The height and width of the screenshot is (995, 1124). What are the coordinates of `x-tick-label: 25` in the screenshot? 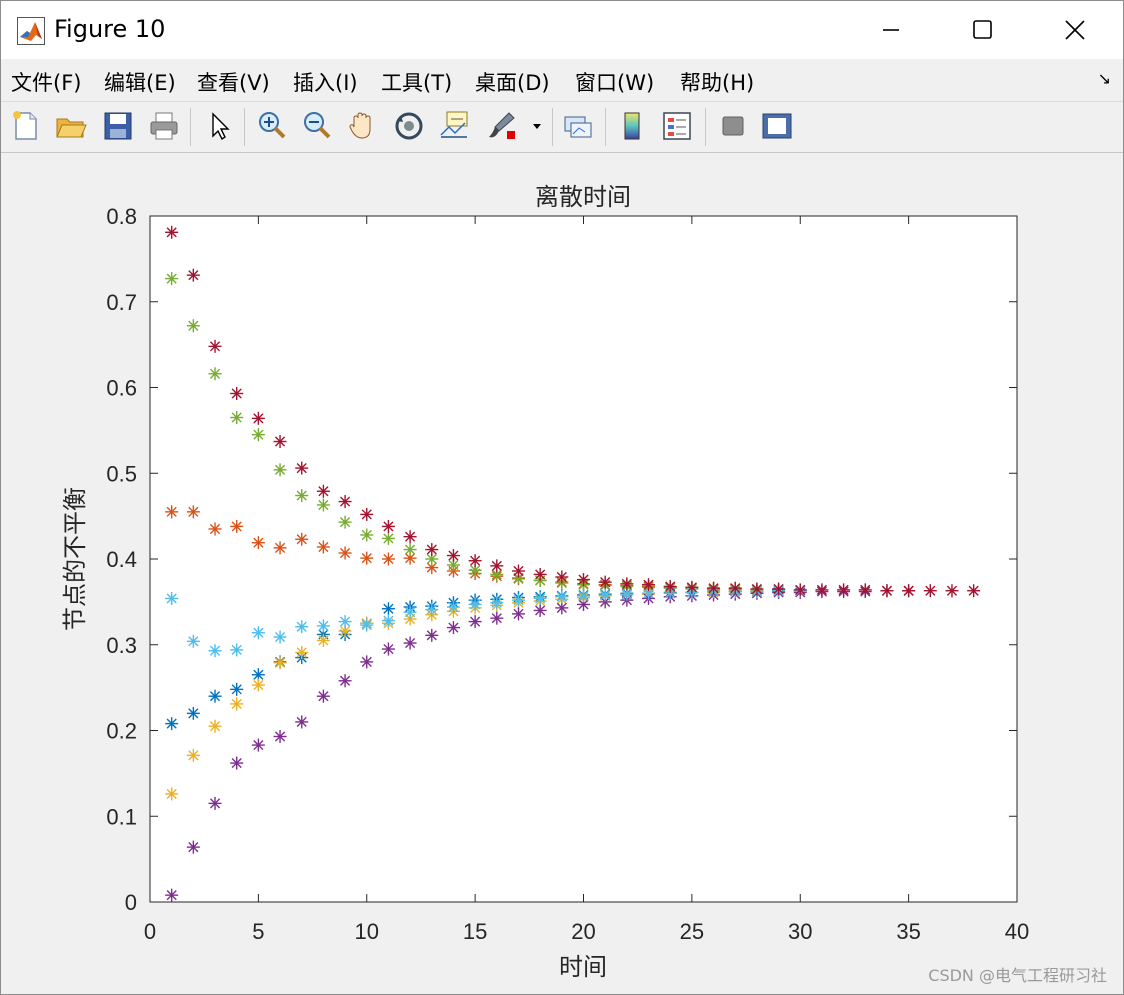 It's located at (692, 931).